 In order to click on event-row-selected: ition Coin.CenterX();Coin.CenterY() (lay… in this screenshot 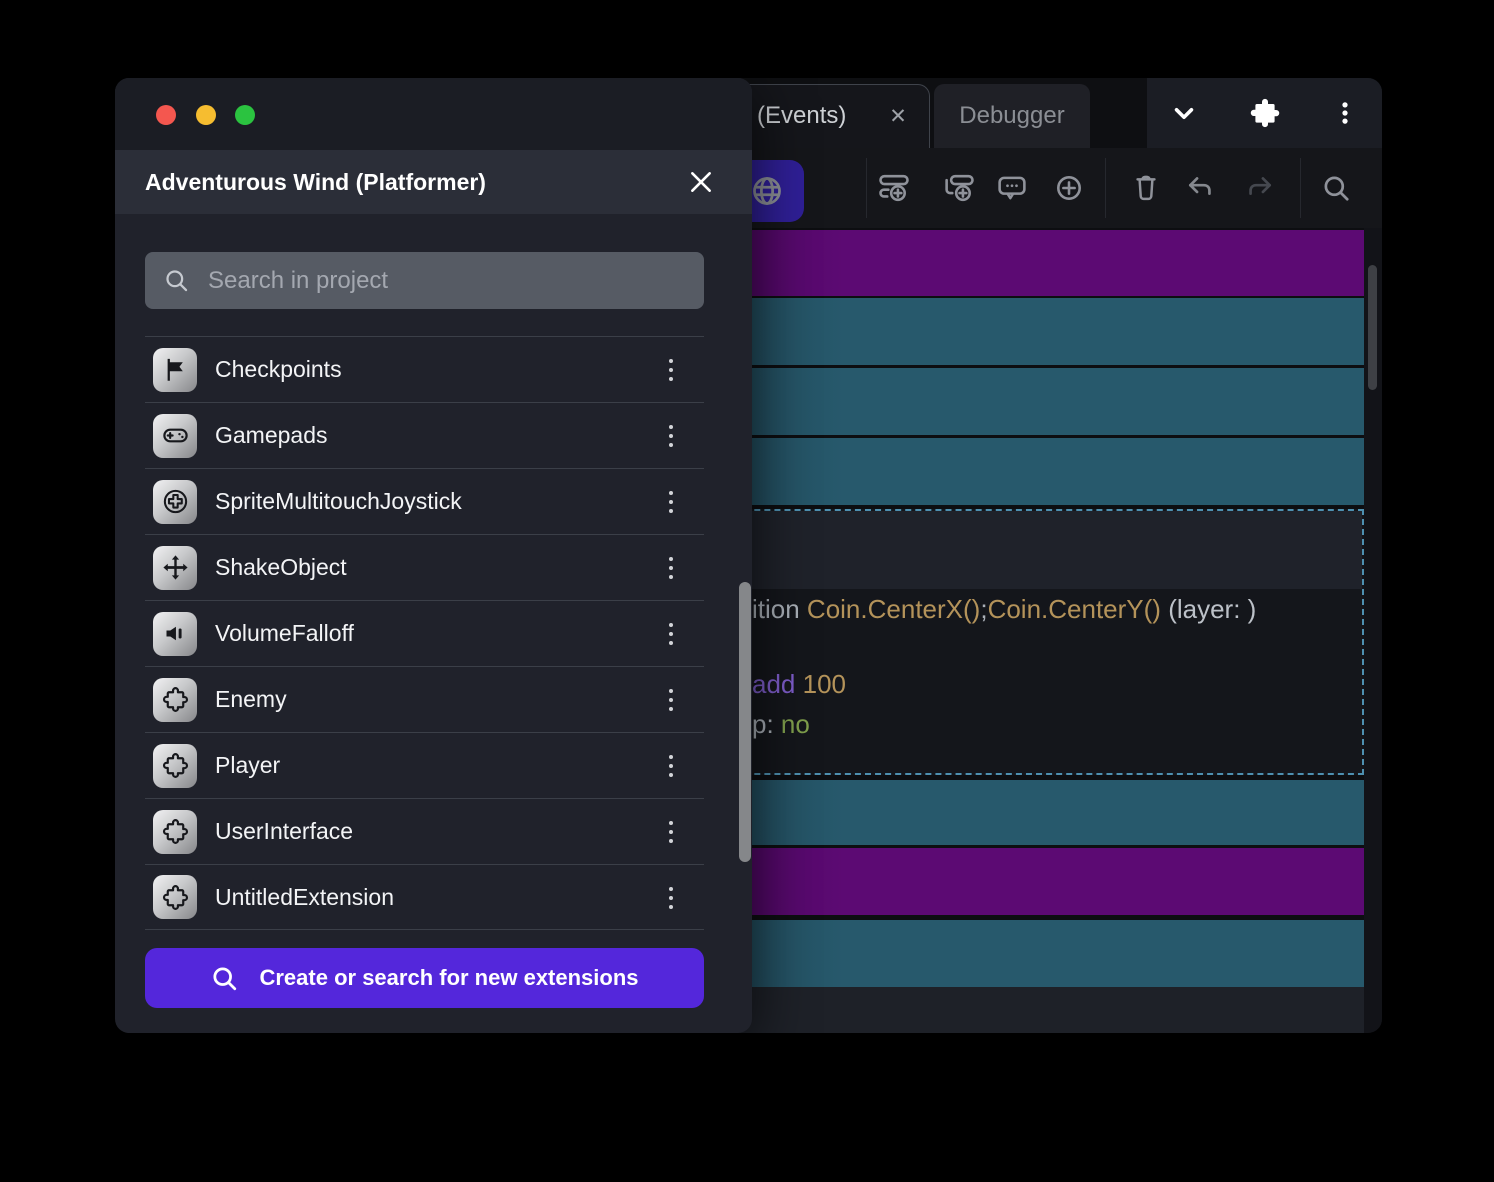, I will do `click(1034, 642)`.